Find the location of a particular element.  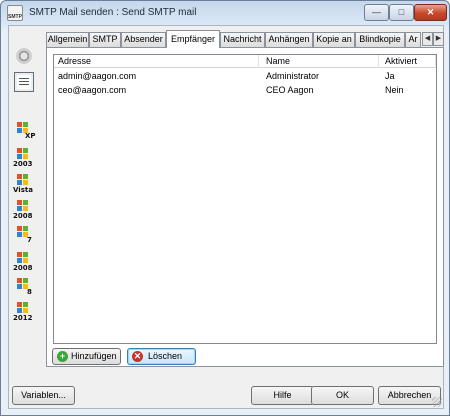

minimize-button: — is located at coordinates (376, 12).